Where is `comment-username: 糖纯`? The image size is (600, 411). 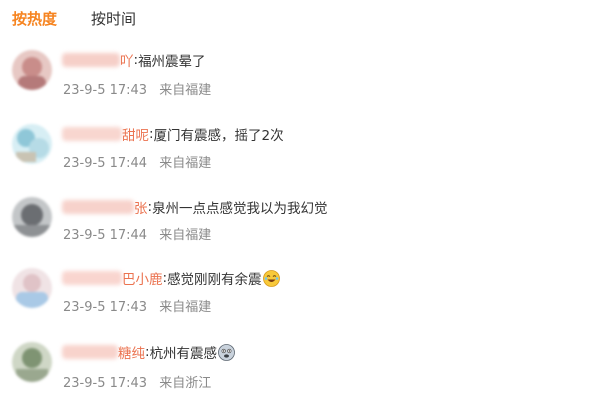 comment-username: 糖纯 is located at coordinates (131, 352).